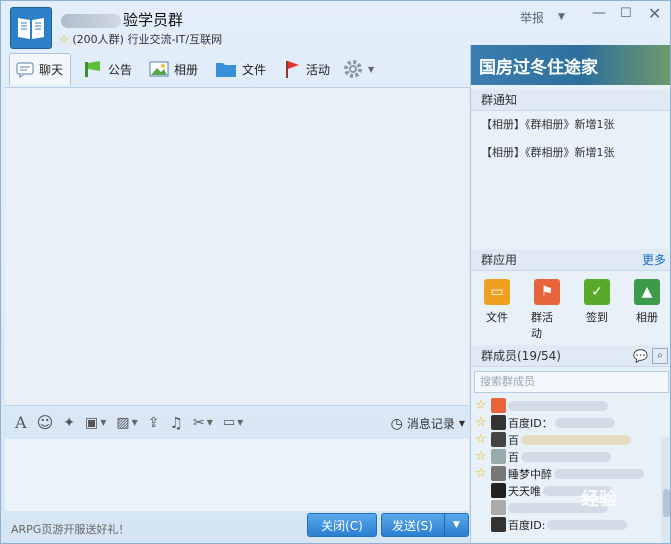 This screenshot has width=671, height=544. What do you see at coordinates (154, 423) in the screenshot?
I see `upload-icon: ⇪` at bounding box center [154, 423].